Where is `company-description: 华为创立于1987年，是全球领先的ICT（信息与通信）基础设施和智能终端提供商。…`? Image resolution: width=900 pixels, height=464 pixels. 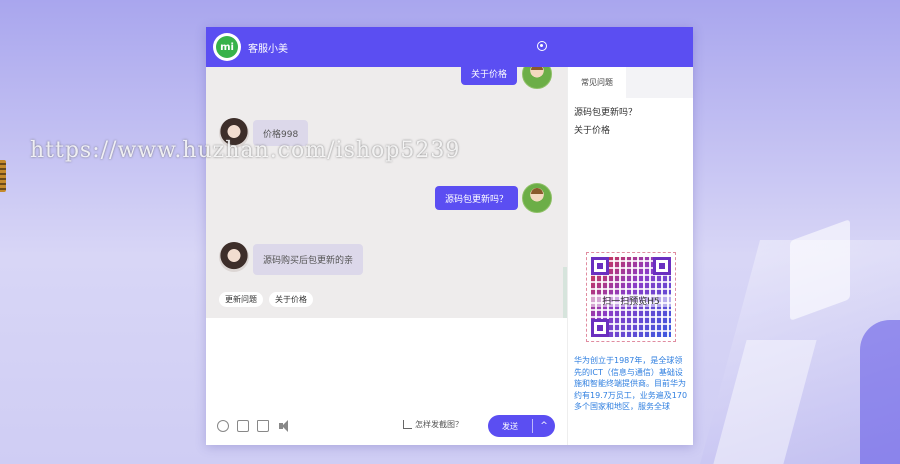 company-description: 华为创立于1987年，是全球领先的ICT（信息与通信）基础设施和智能终端提供商。… is located at coordinates (631, 383).